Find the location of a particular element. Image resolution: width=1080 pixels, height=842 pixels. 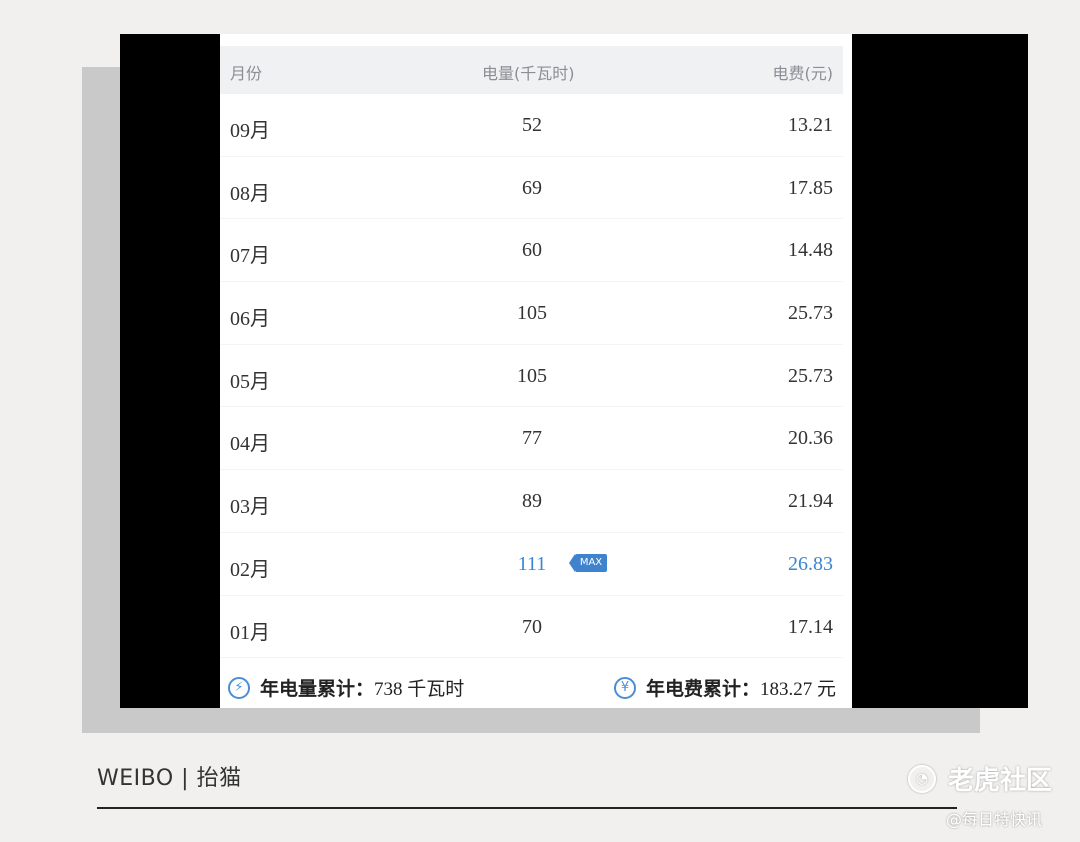

lightning-icon: ⚡ is located at coordinates (239, 687).